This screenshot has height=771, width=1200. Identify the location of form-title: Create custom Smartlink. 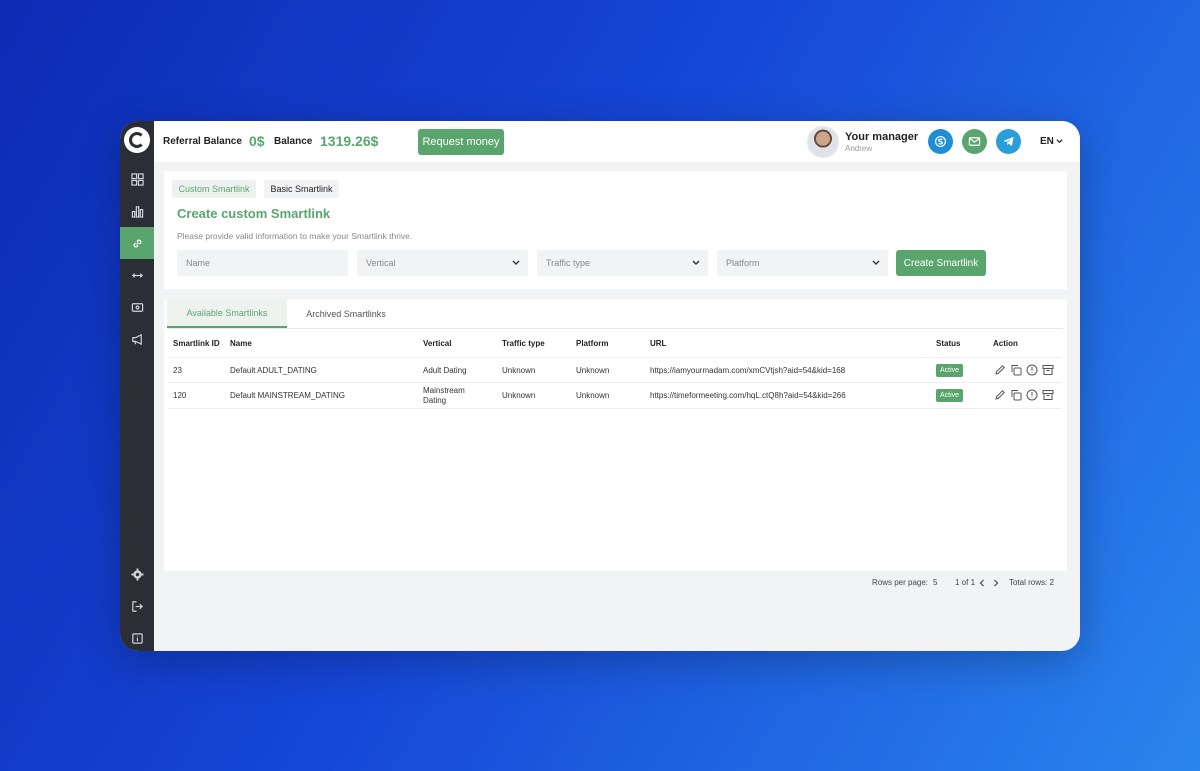
(254, 213).